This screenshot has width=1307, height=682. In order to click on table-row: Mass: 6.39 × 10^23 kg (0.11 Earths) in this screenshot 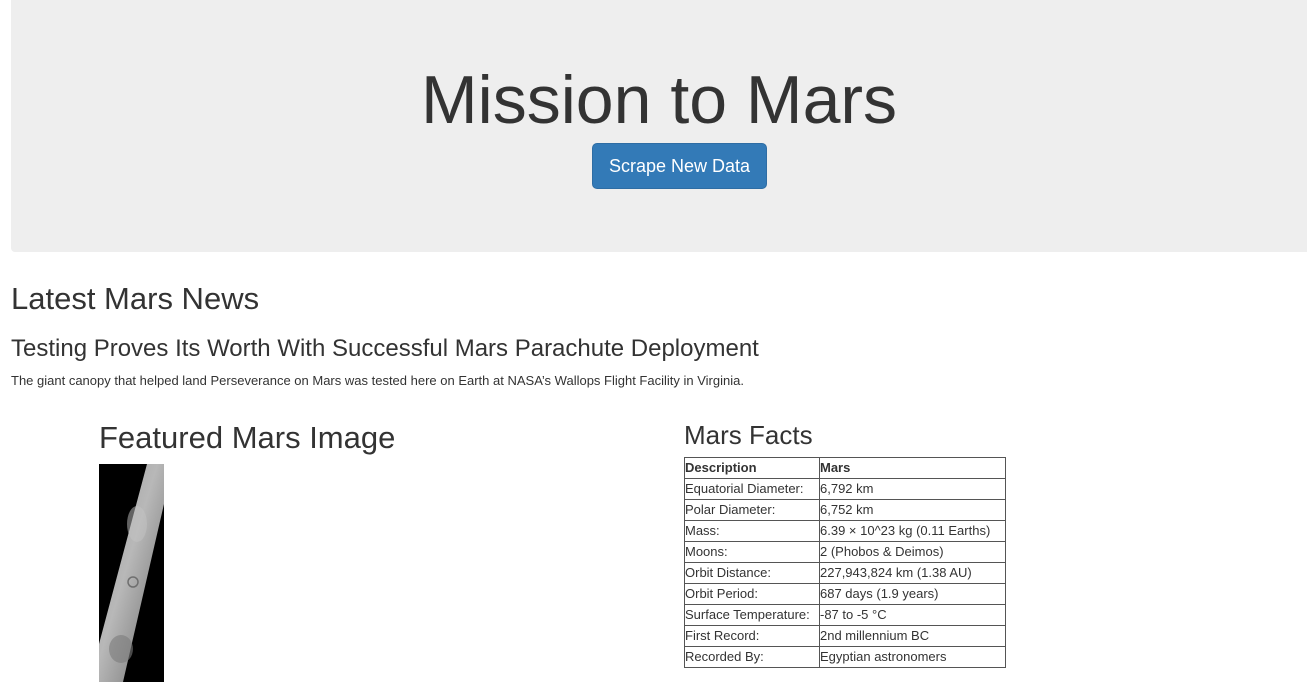, I will do `click(845, 531)`.